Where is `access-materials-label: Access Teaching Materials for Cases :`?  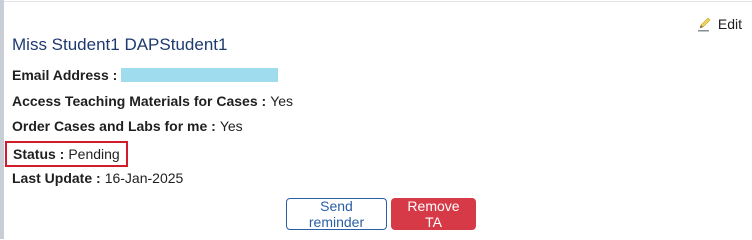 access-materials-label: Access Teaching Materials for Cases : is located at coordinates (139, 101).